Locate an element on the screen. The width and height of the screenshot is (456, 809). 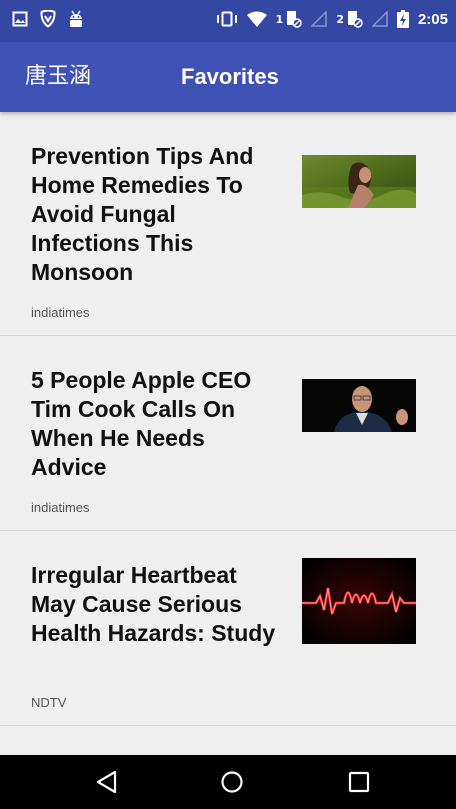
sim2-signal-icon is located at coordinates (355, 19).